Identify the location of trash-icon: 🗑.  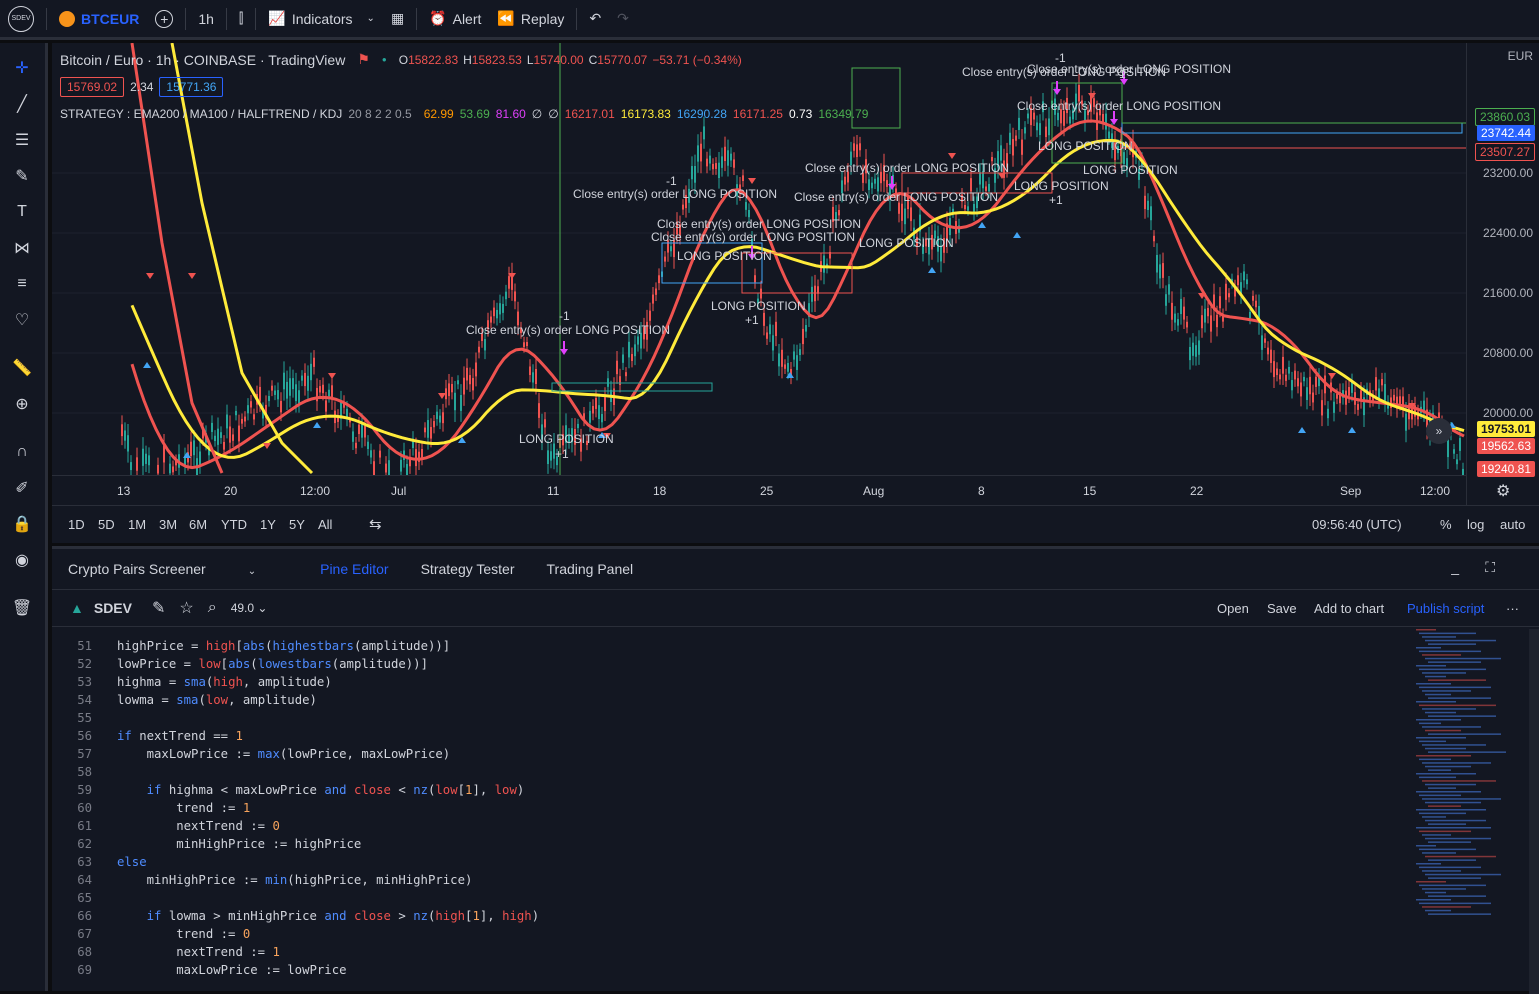
(22, 608).